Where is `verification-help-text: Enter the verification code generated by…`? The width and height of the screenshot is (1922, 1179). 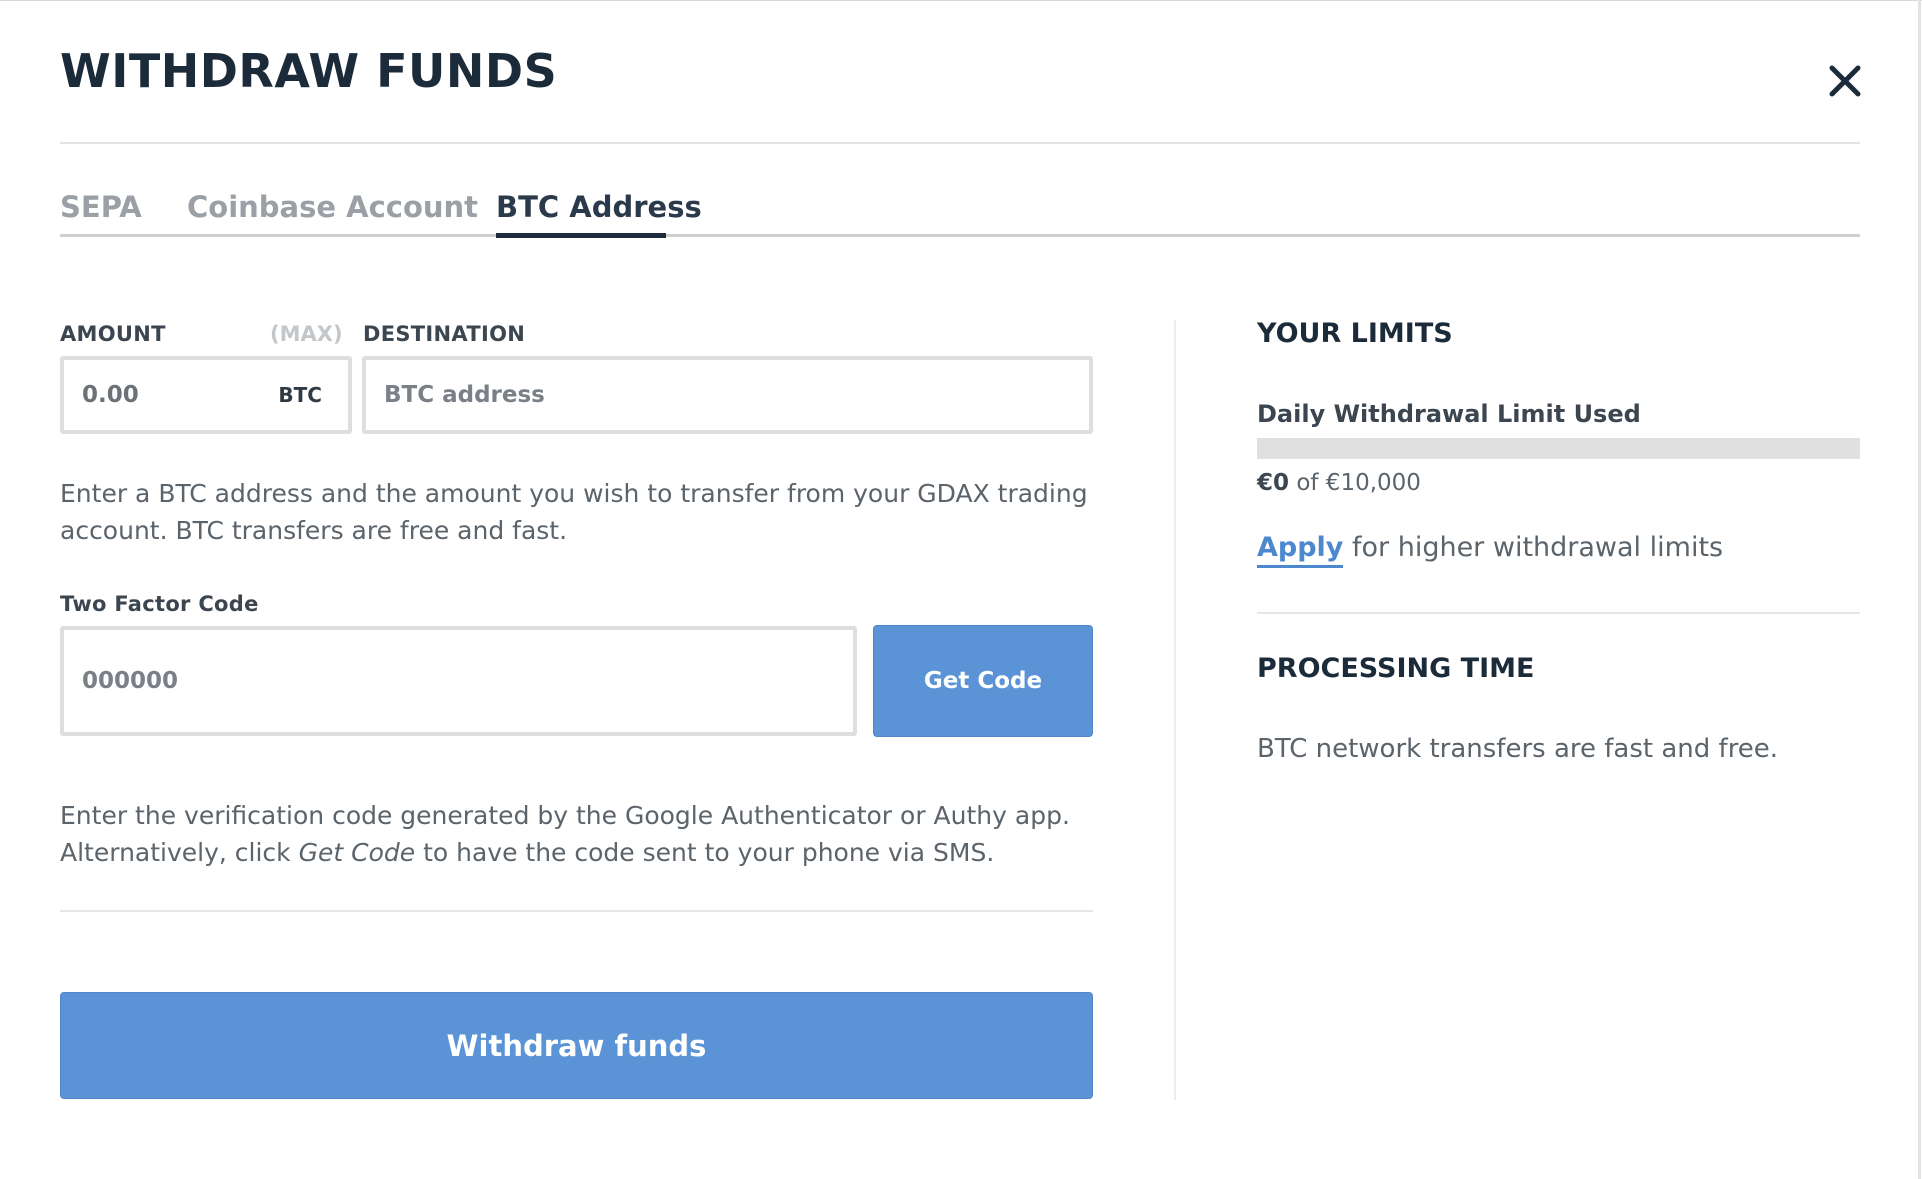
verification-help-text: Enter the verification code generated by… is located at coordinates (580, 834).